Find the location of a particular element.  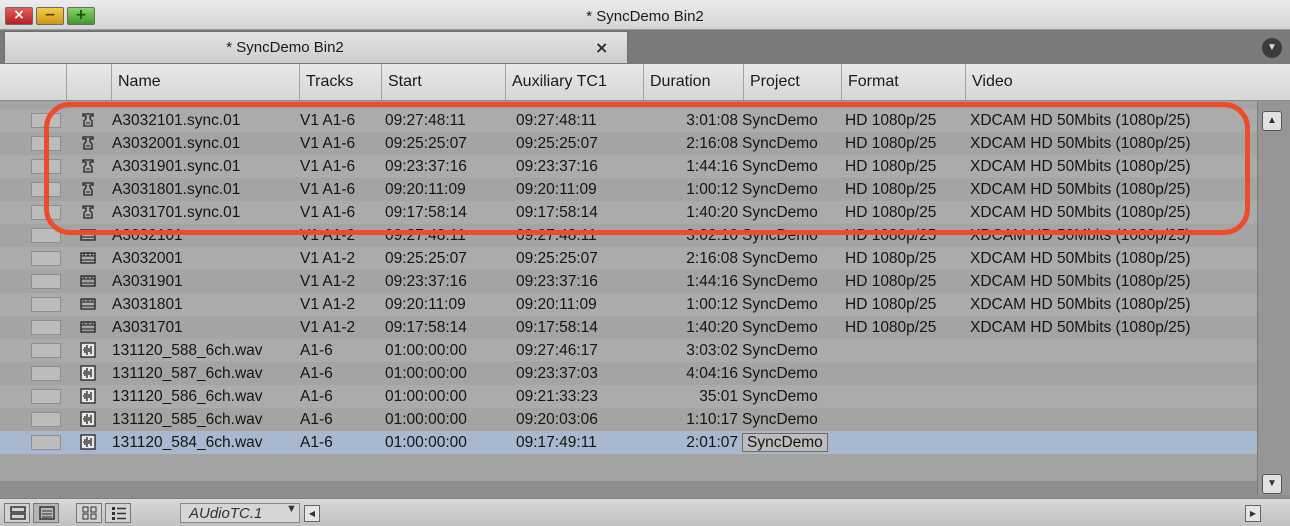

tab-bar: * SyncDemo Bin2 × ▼ is located at coordinates (645, 47).